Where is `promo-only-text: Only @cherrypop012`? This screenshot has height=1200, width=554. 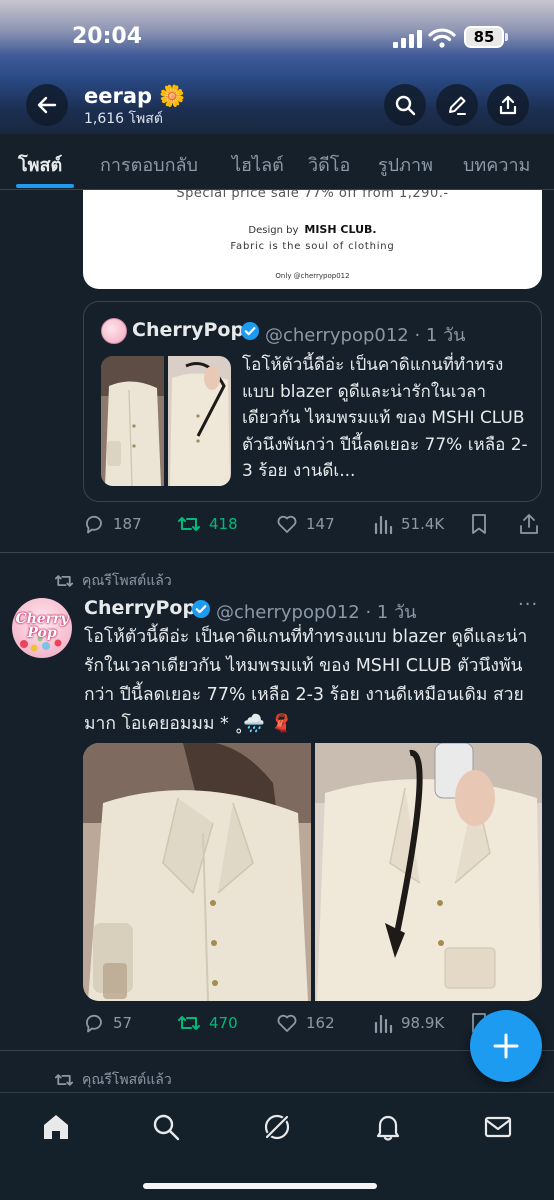 promo-only-text: Only @cherrypop012 is located at coordinates (312, 276).